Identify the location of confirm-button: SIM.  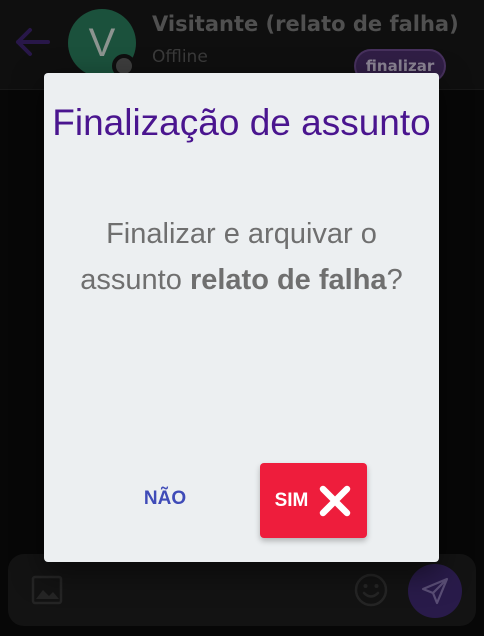
(313, 500).